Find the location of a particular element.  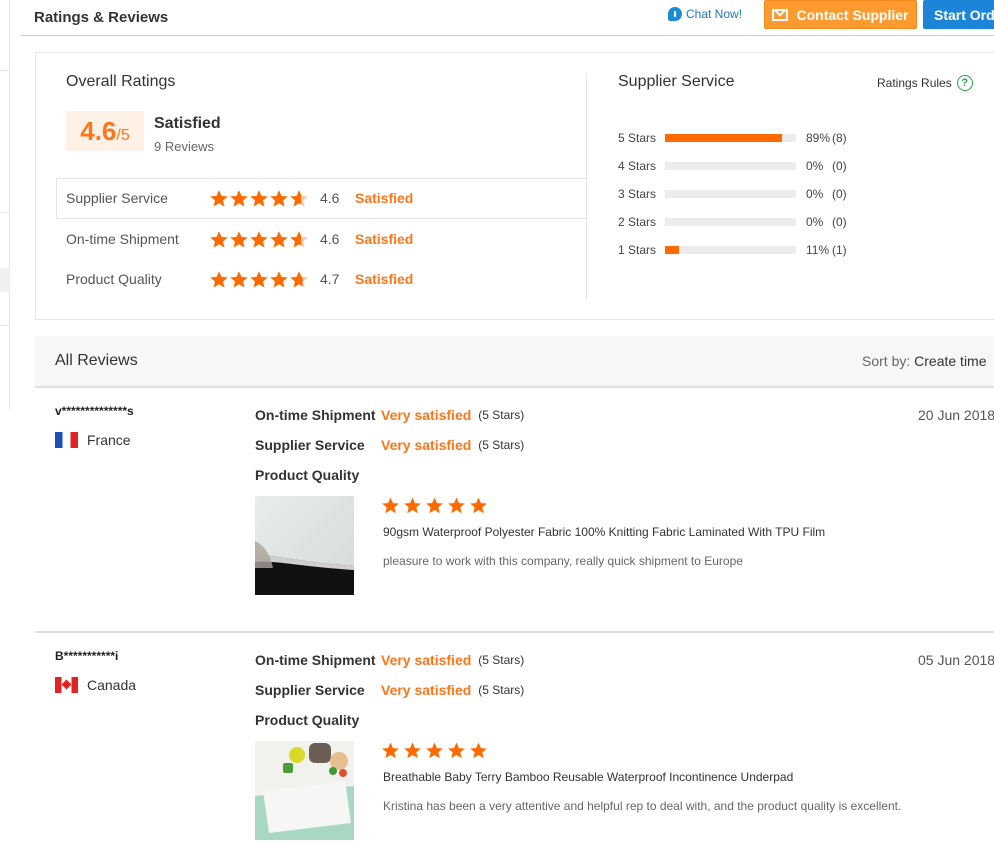

review-rating-key: On-time Shipment is located at coordinates (315, 660).